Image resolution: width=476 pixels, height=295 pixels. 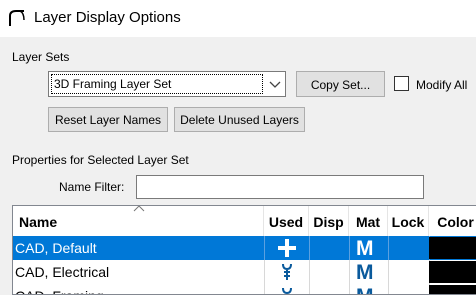 I want to click on column-used: Used, so click(x=286, y=221).